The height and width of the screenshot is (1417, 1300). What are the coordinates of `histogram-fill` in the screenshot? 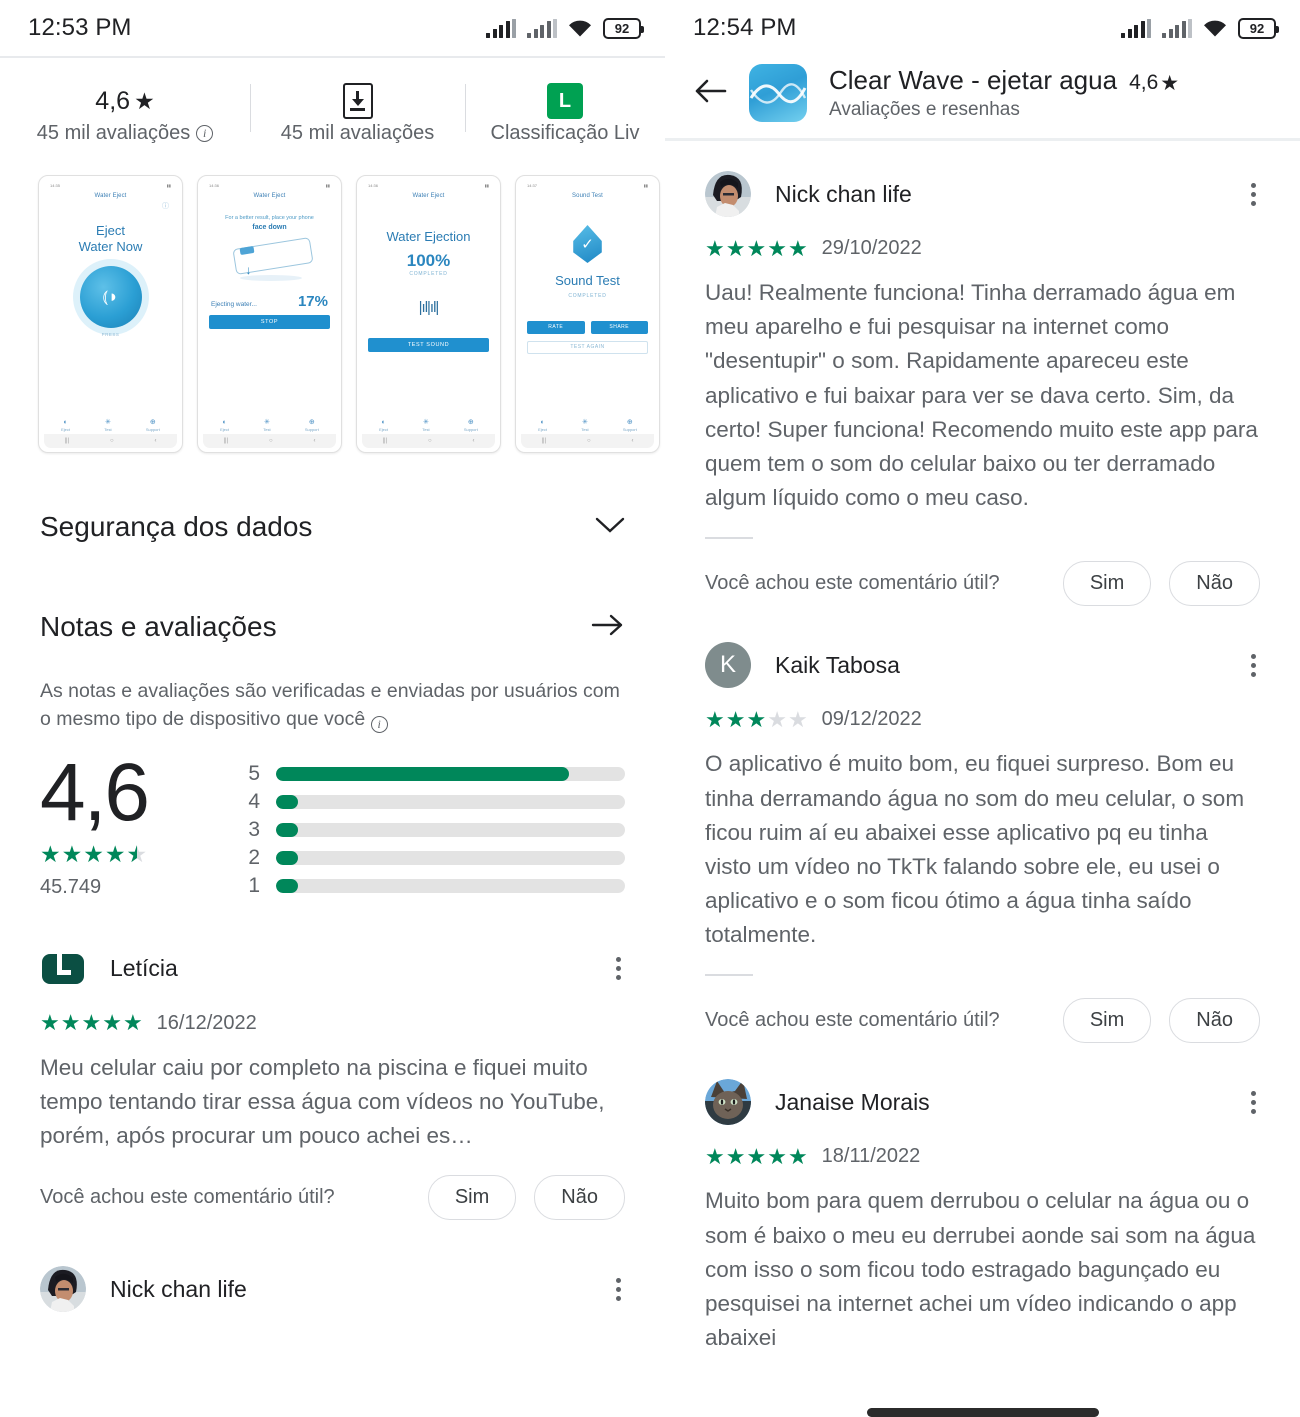 It's located at (423, 773).